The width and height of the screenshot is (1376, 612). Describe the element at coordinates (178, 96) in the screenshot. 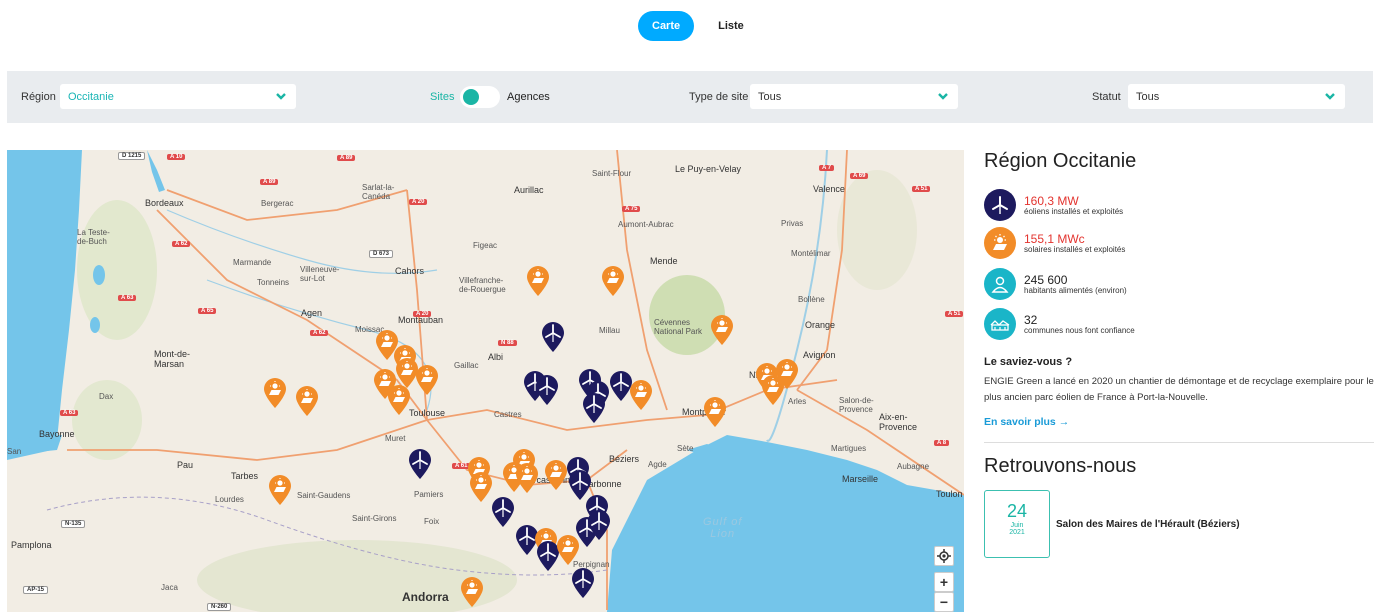

I see `region-select: Occitanie` at that location.